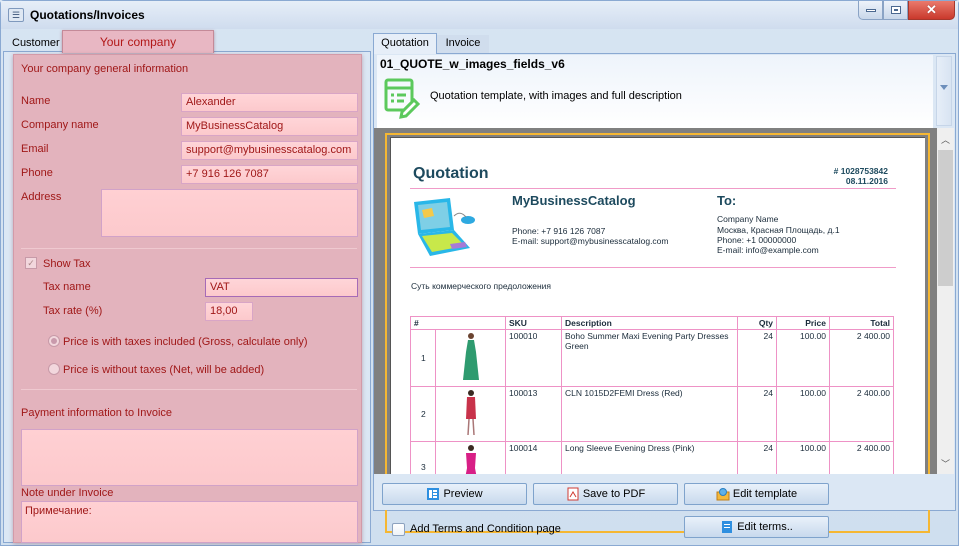 This screenshot has height=546, width=959. I want to click on dress-image-red, so click(470, 413).